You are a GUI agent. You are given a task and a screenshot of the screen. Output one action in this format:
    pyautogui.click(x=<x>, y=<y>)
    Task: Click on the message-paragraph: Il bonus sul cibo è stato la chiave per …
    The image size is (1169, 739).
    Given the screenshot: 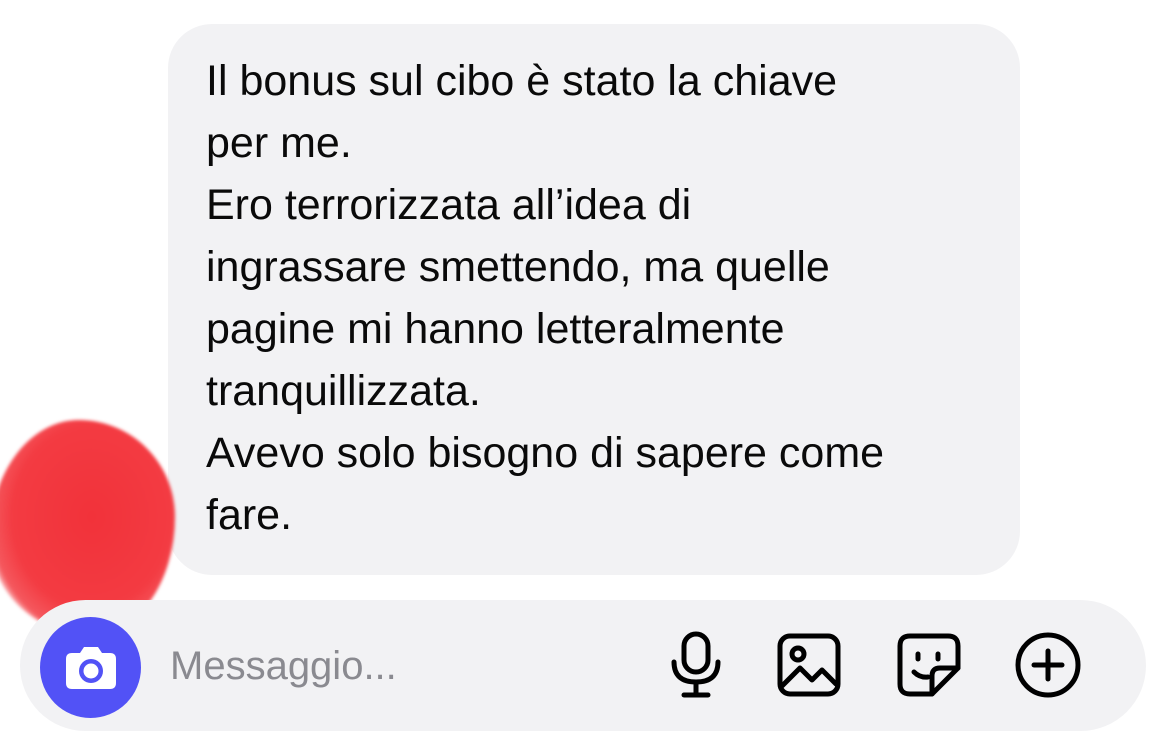 What is the action you would take?
    pyautogui.click(x=522, y=112)
    